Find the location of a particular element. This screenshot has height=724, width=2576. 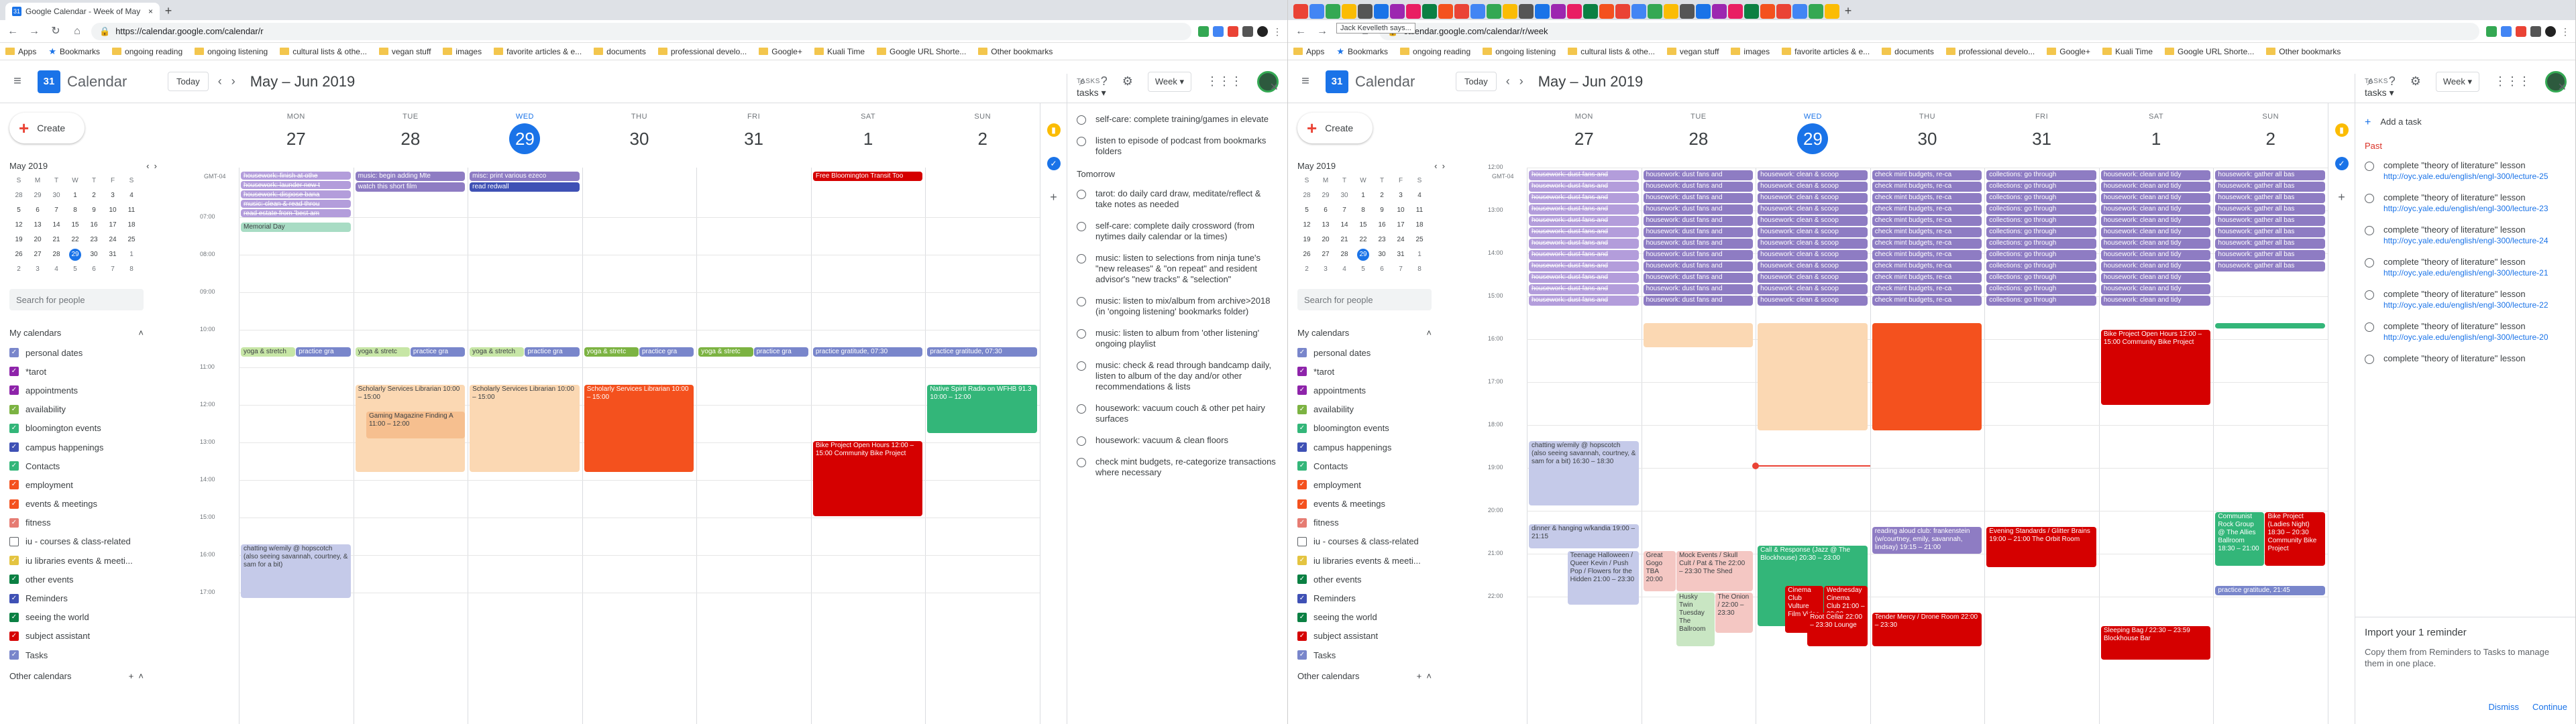

calendar-event: Root Cellar 22:00 – 23:30 Lounge is located at coordinates (1837, 629).